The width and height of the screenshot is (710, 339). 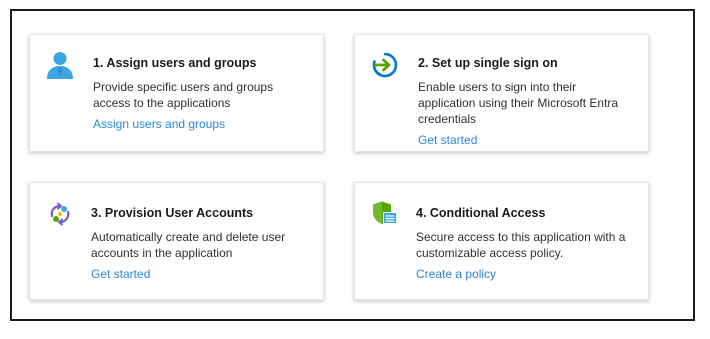 What do you see at coordinates (447, 140) in the screenshot?
I see `sso-get-started-link: Get started` at bounding box center [447, 140].